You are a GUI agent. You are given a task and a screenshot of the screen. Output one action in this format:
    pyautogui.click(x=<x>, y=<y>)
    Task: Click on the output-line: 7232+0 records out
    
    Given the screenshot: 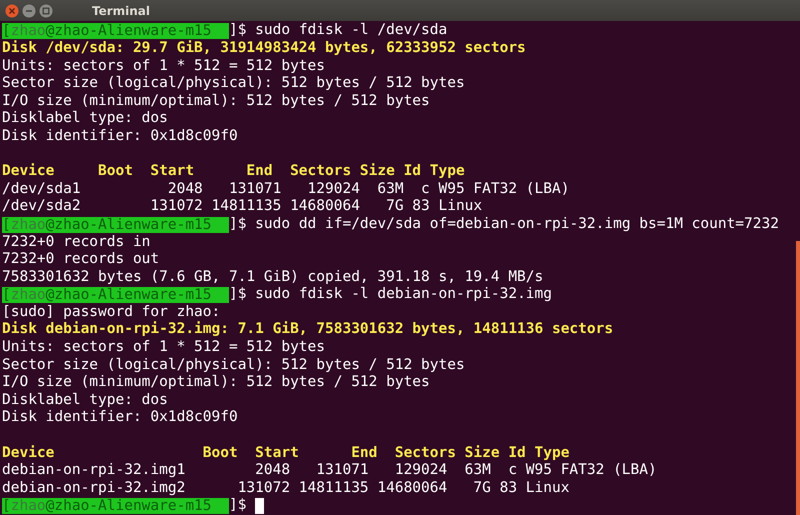 What is the action you would take?
    pyautogui.click(x=81, y=260)
    